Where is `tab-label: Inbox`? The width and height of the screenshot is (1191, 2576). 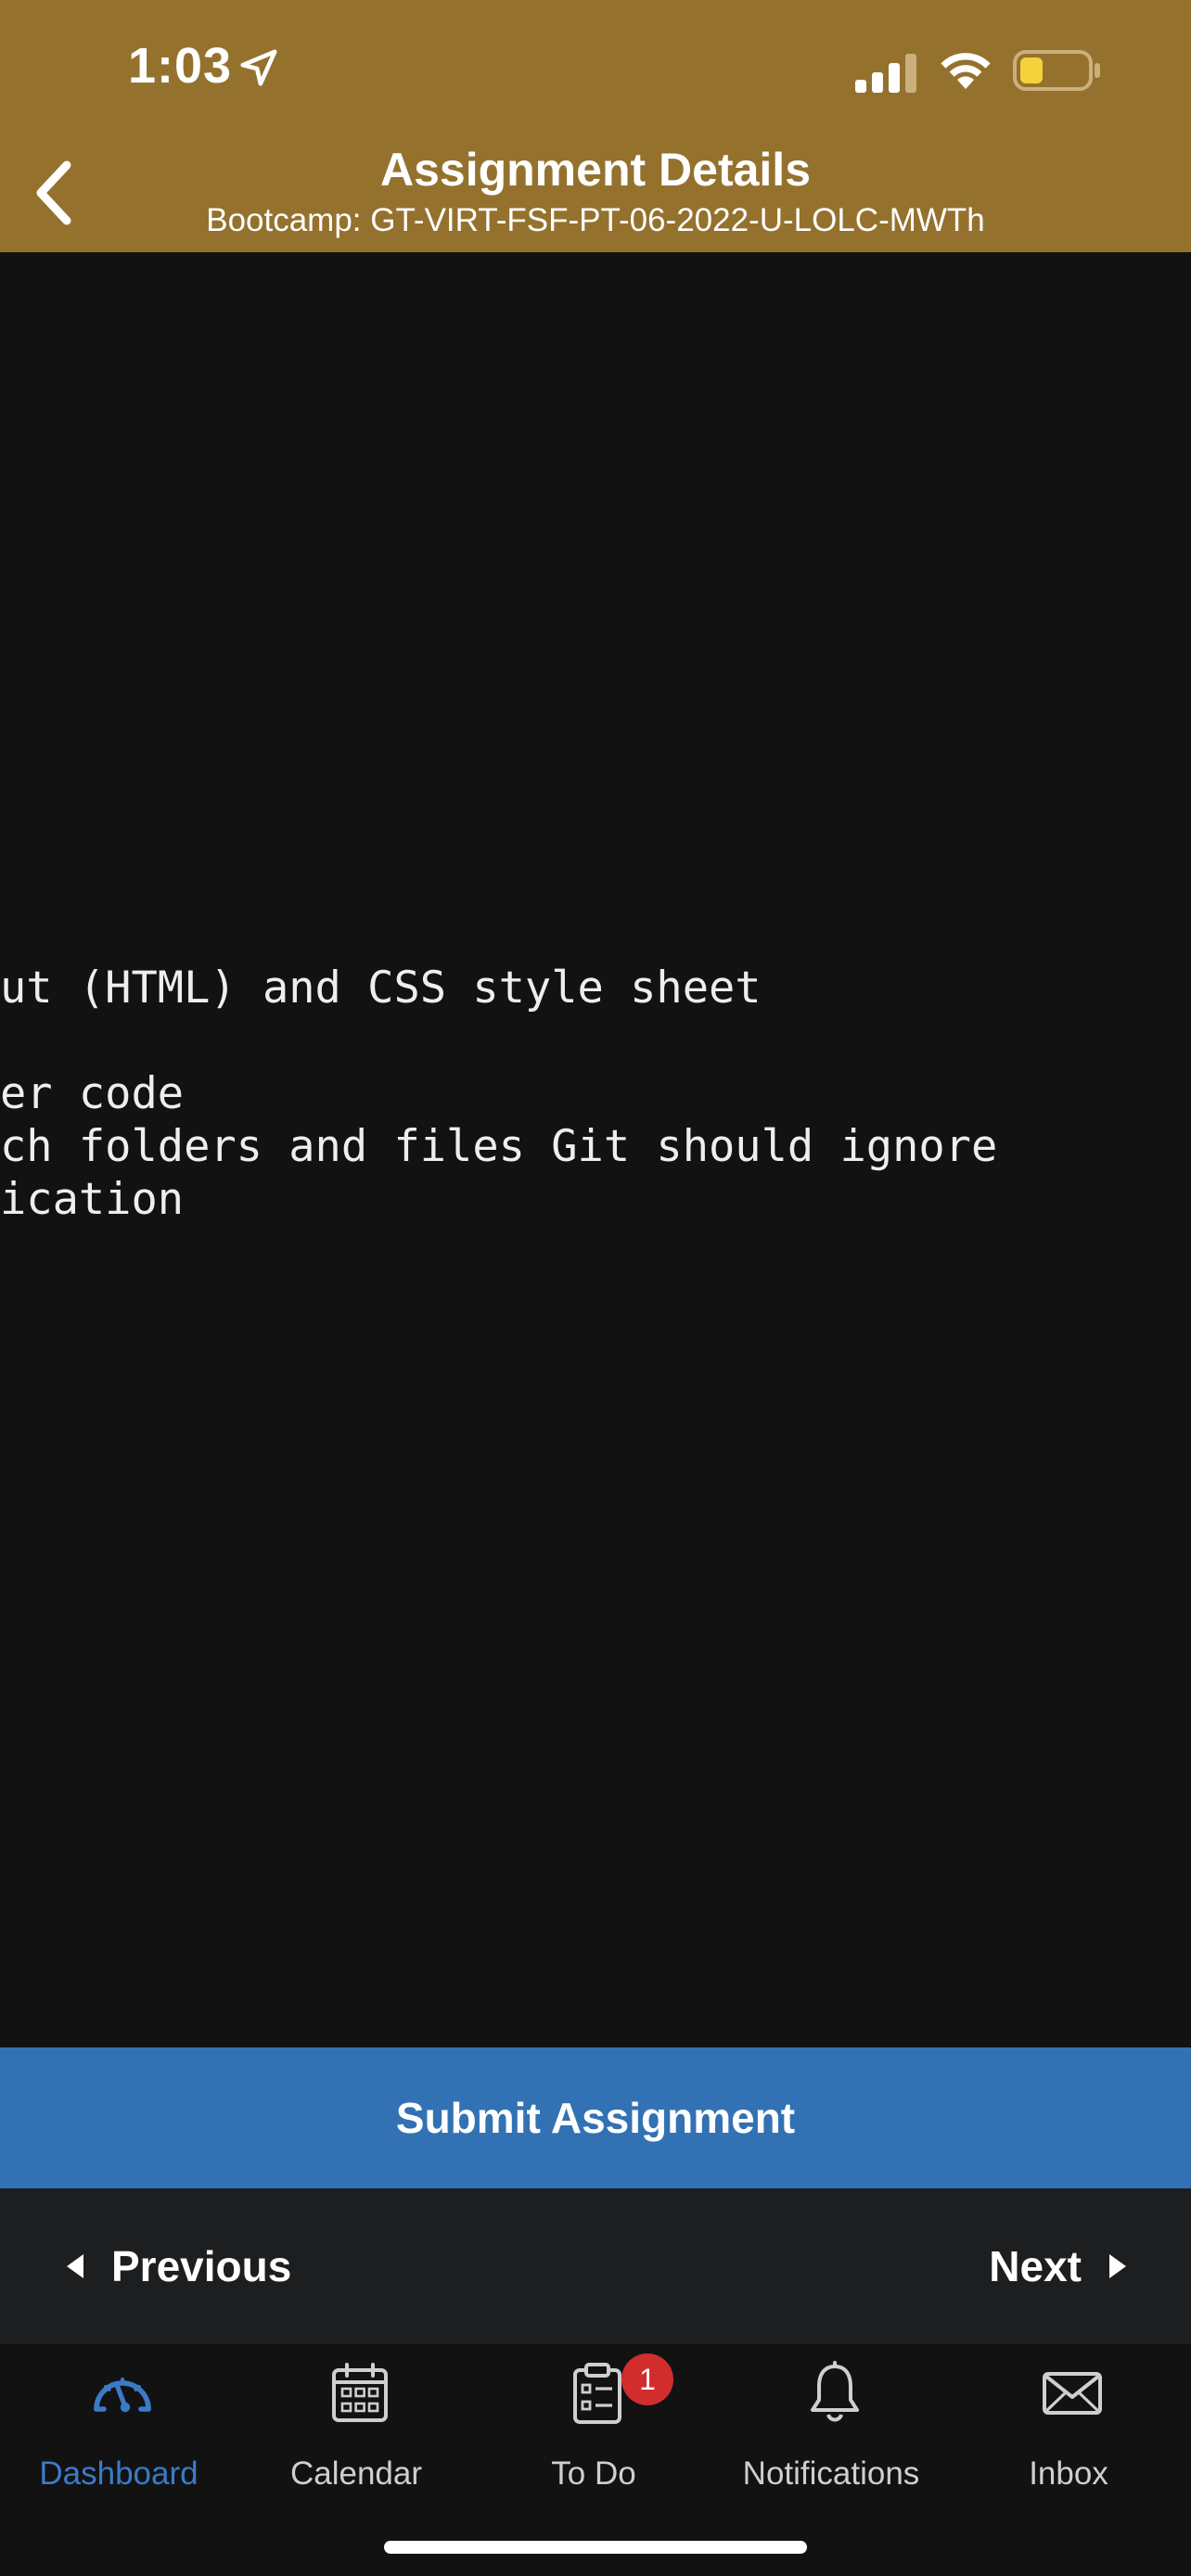 tab-label: Inbox is located at coordinates (1068, 2473).